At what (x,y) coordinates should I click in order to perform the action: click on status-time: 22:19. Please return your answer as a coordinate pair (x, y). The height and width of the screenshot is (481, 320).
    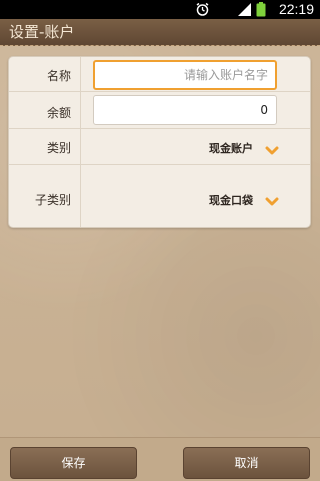
    Looking at the image, I should click on (296, 9).